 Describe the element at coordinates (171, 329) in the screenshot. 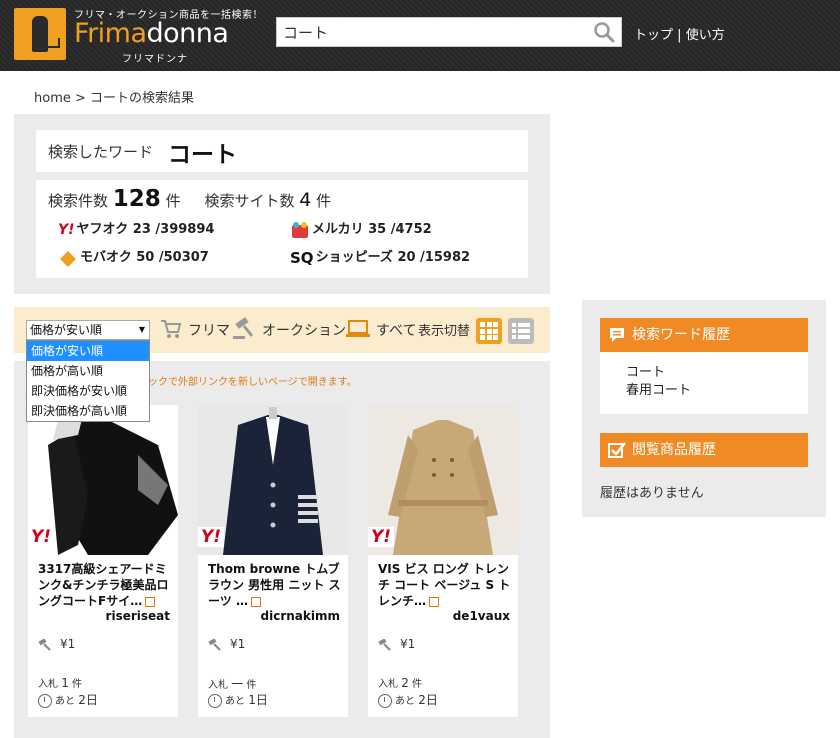

I see `cart-icon` at that location.